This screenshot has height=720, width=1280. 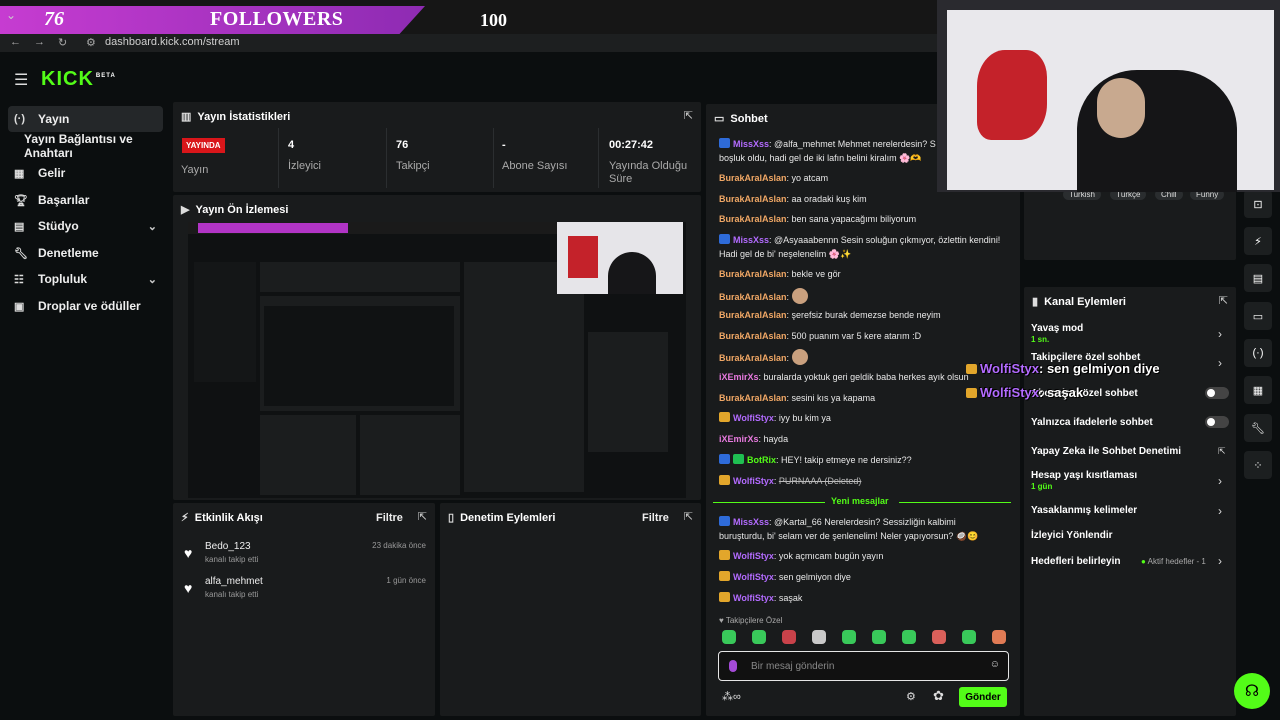 What do you see at coordinates (1057, 333) in the screenshot?
I see `slow-mode-action: Yavaş mod 1 sn.` at bounding box center [1057, 333].